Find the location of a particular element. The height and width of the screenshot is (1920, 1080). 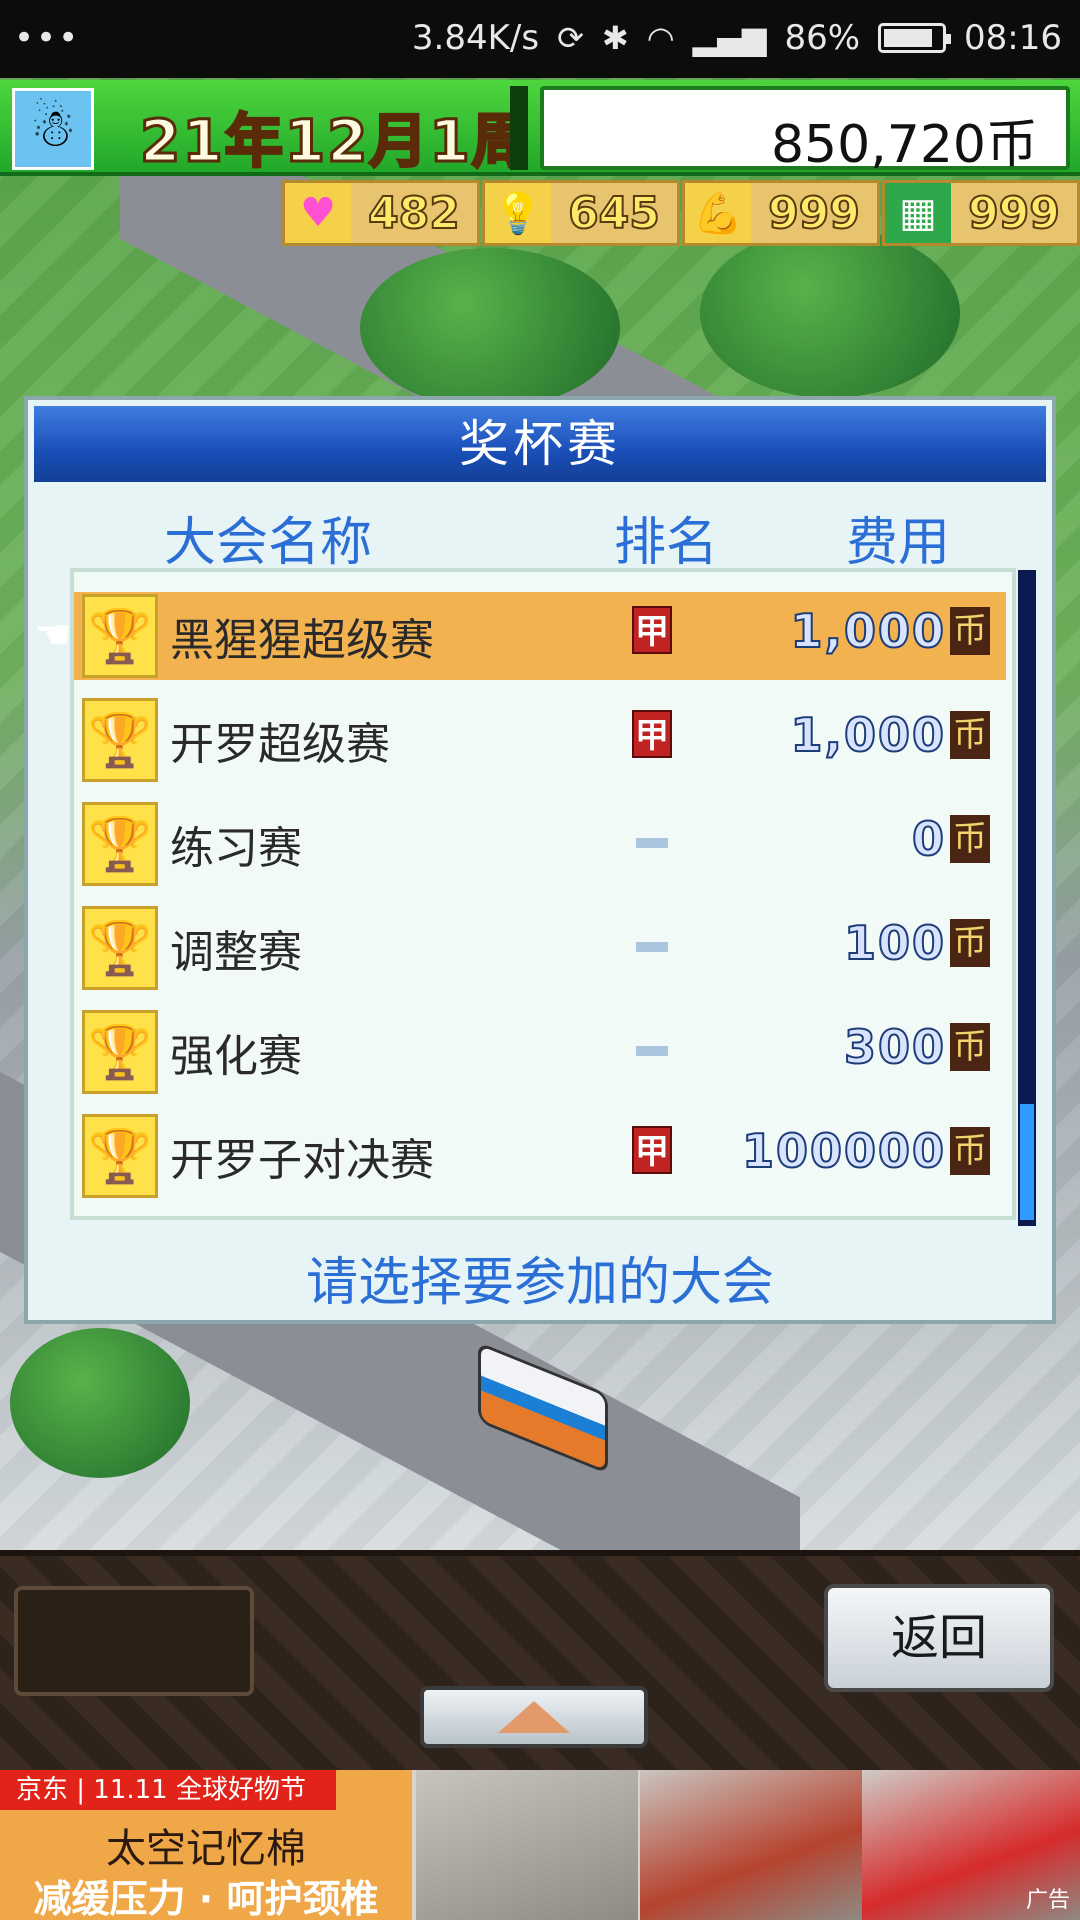

bottom-panel: 返回 is located at coordinates (540, 1660).